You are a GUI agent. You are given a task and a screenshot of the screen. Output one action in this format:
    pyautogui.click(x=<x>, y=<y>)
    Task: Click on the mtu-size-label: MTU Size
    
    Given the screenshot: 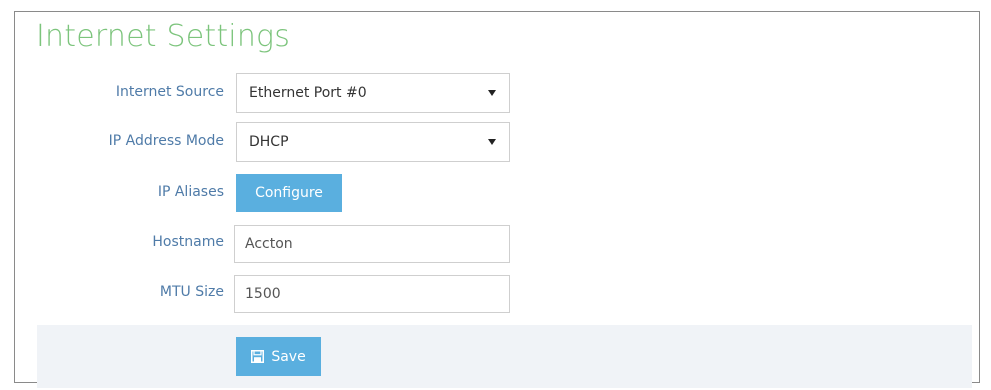 What is the action you would take?
    pyautogui.click(x=191, y=292)
    